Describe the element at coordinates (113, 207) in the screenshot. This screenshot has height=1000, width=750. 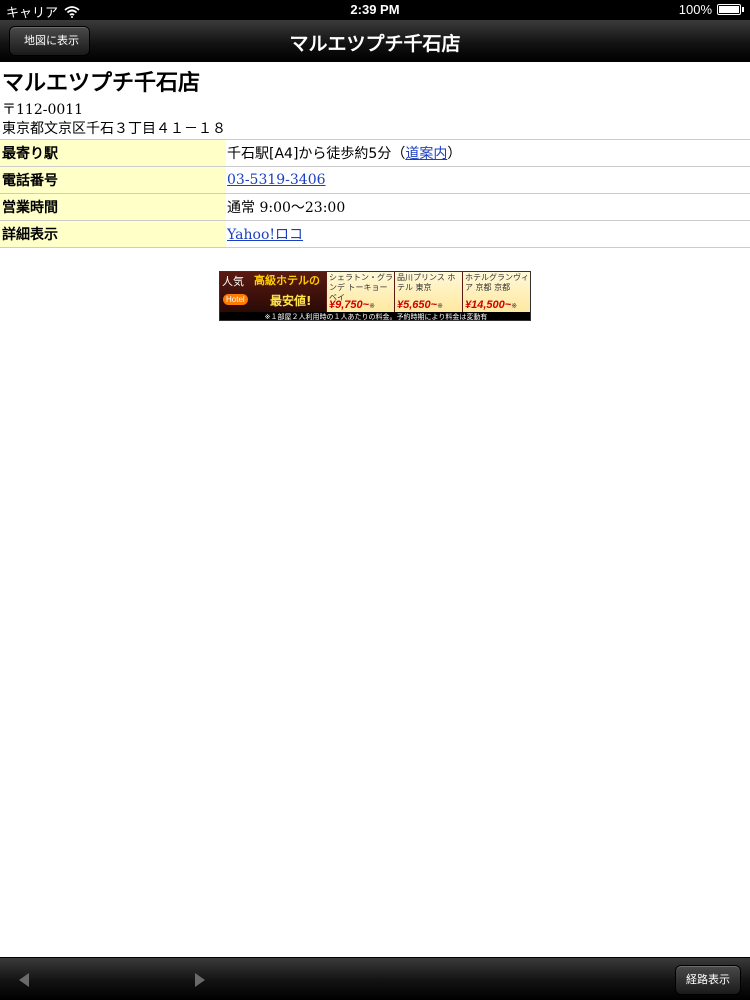
I see `hours-label: 営業時間` at that location.